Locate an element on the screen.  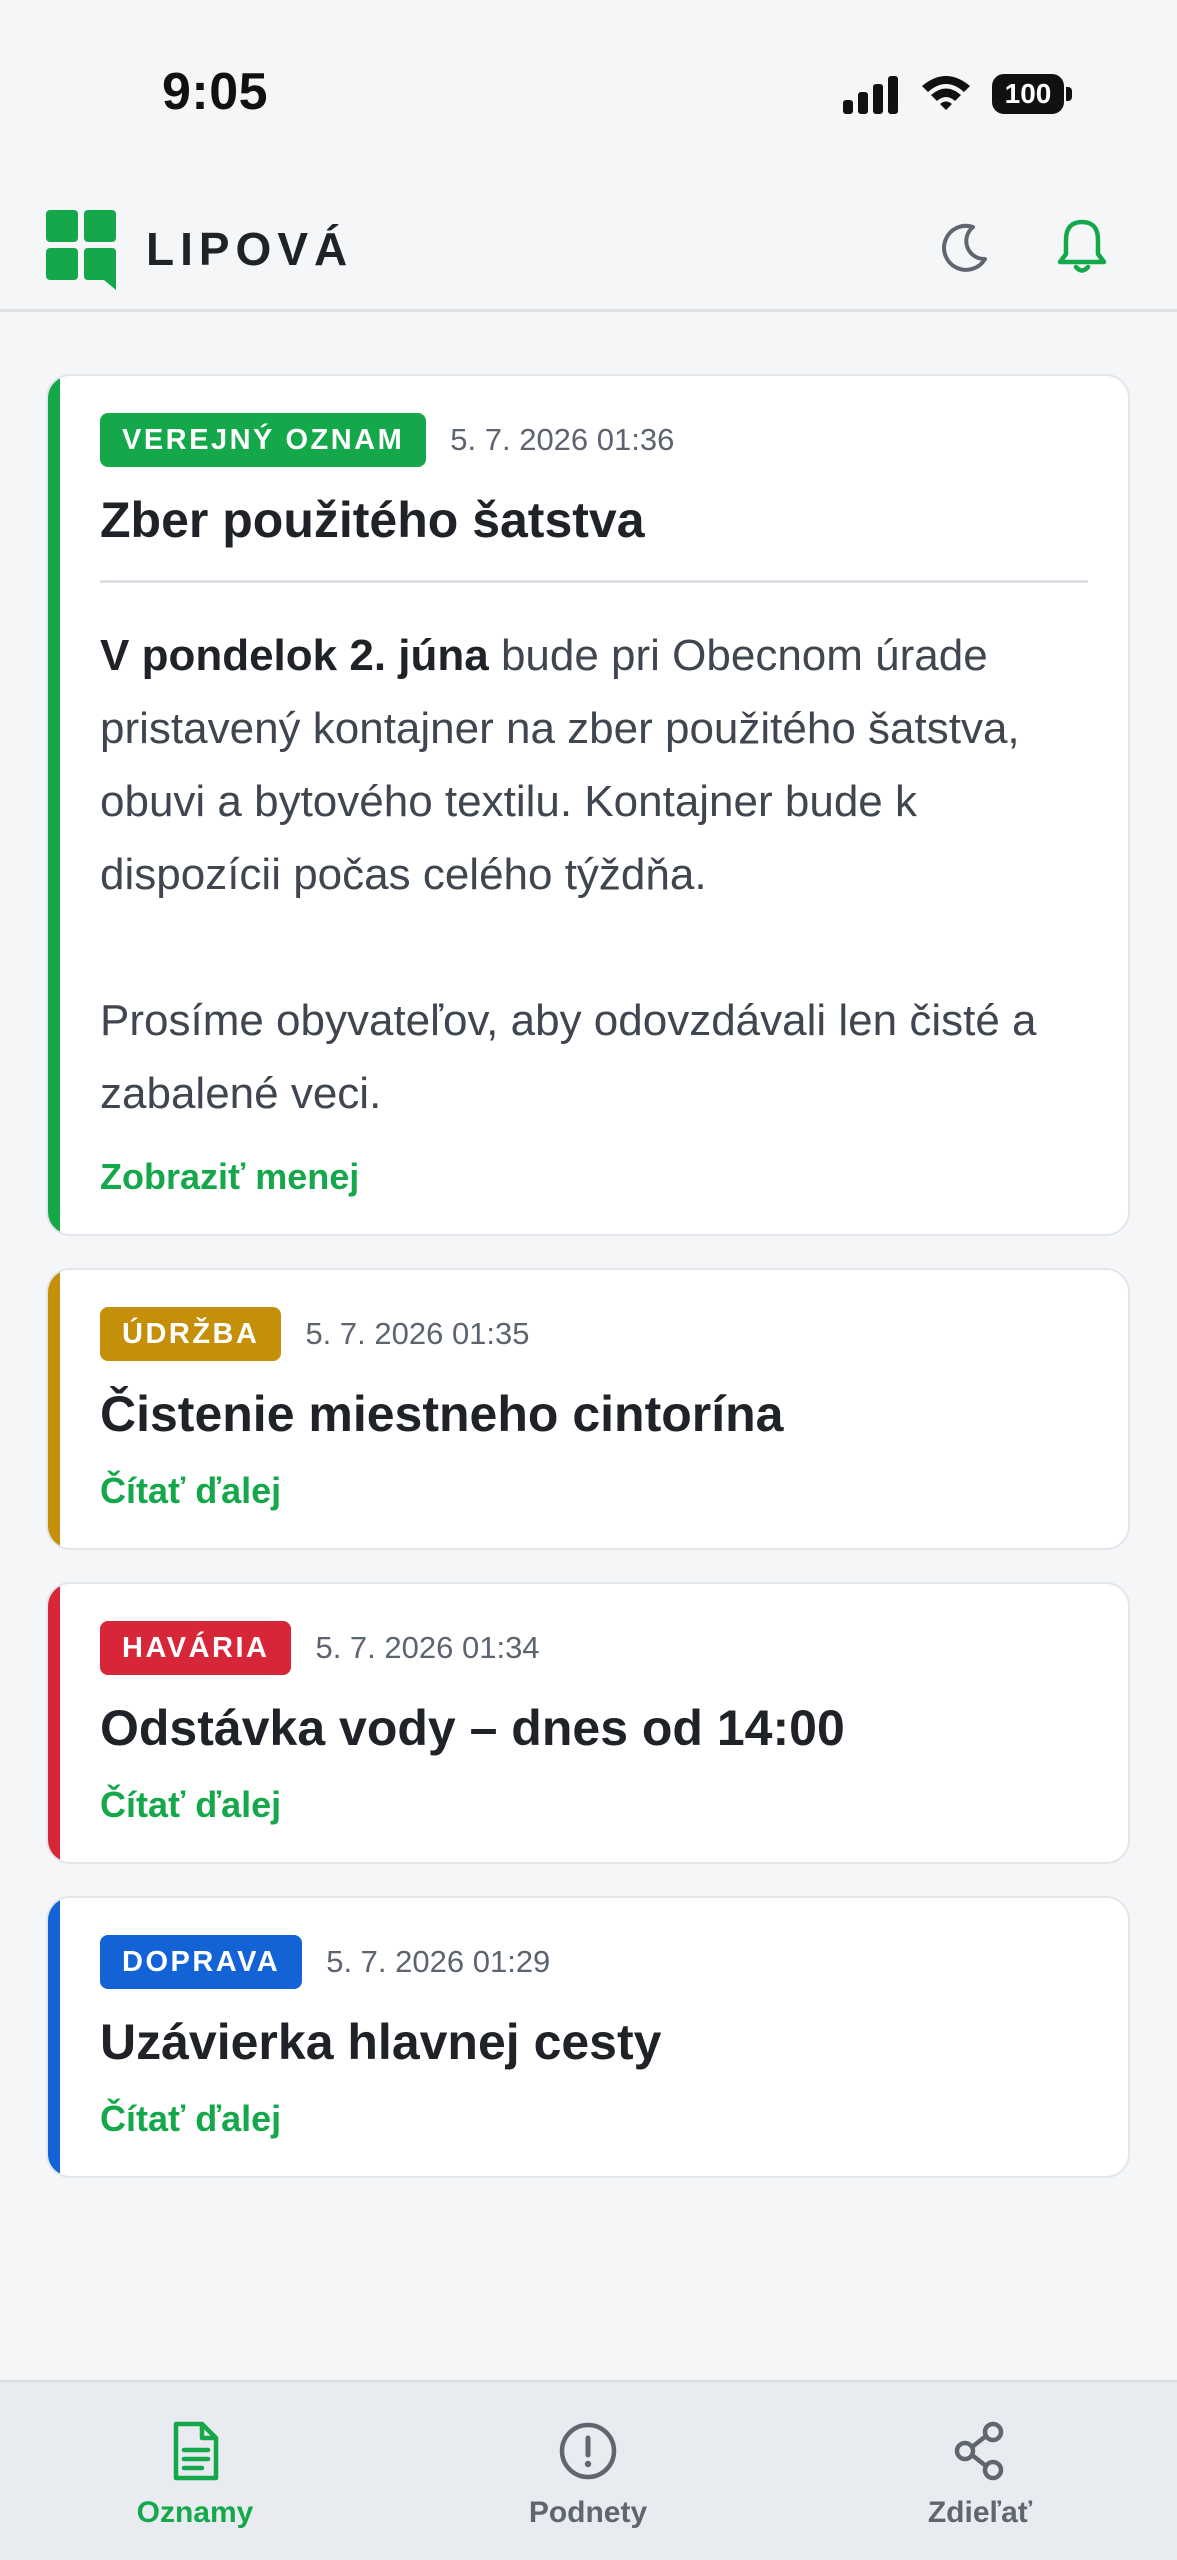
bottom-nav: Oznamy Podnety Zdieľať is located at coordinates (588, 2470).